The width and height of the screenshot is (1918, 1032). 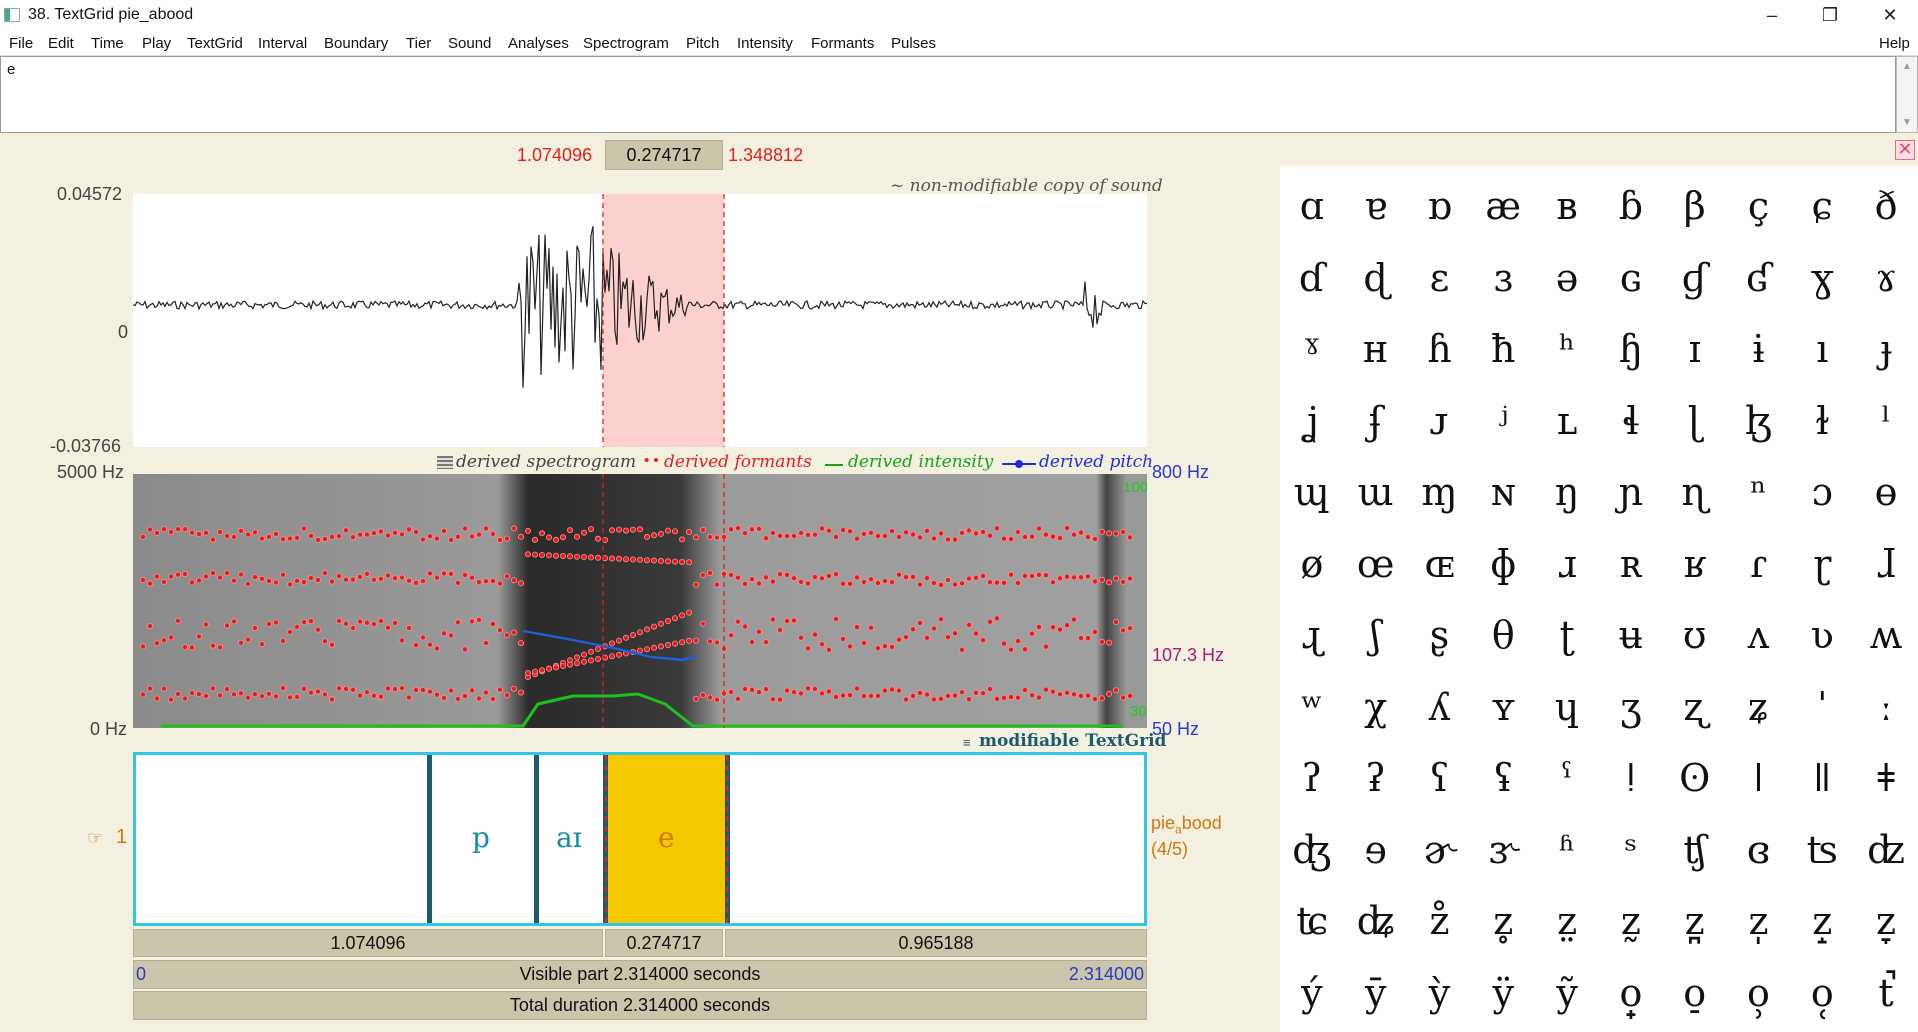 What do you see at coordinates (1376, 925) in the screenshot?
I see `ipa-key: ʥ` at bounding box center [1376, 925].